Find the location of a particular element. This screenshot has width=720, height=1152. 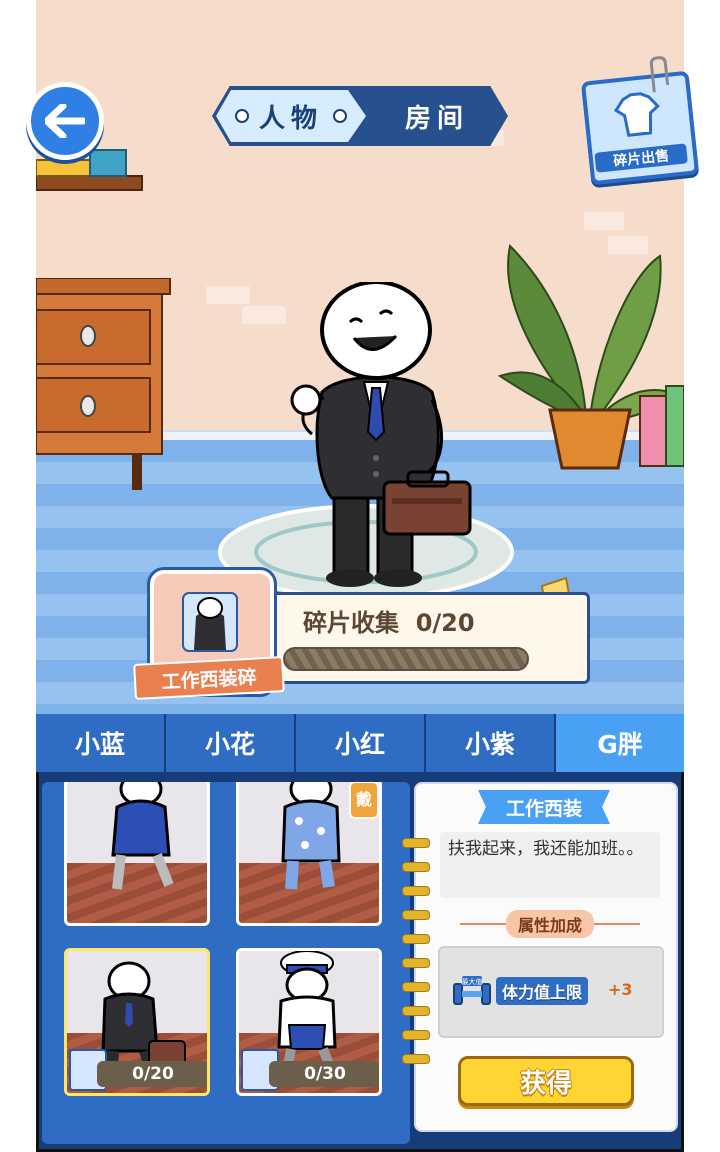

wearing-badge: 戴 is located at coordinates (364, 800).